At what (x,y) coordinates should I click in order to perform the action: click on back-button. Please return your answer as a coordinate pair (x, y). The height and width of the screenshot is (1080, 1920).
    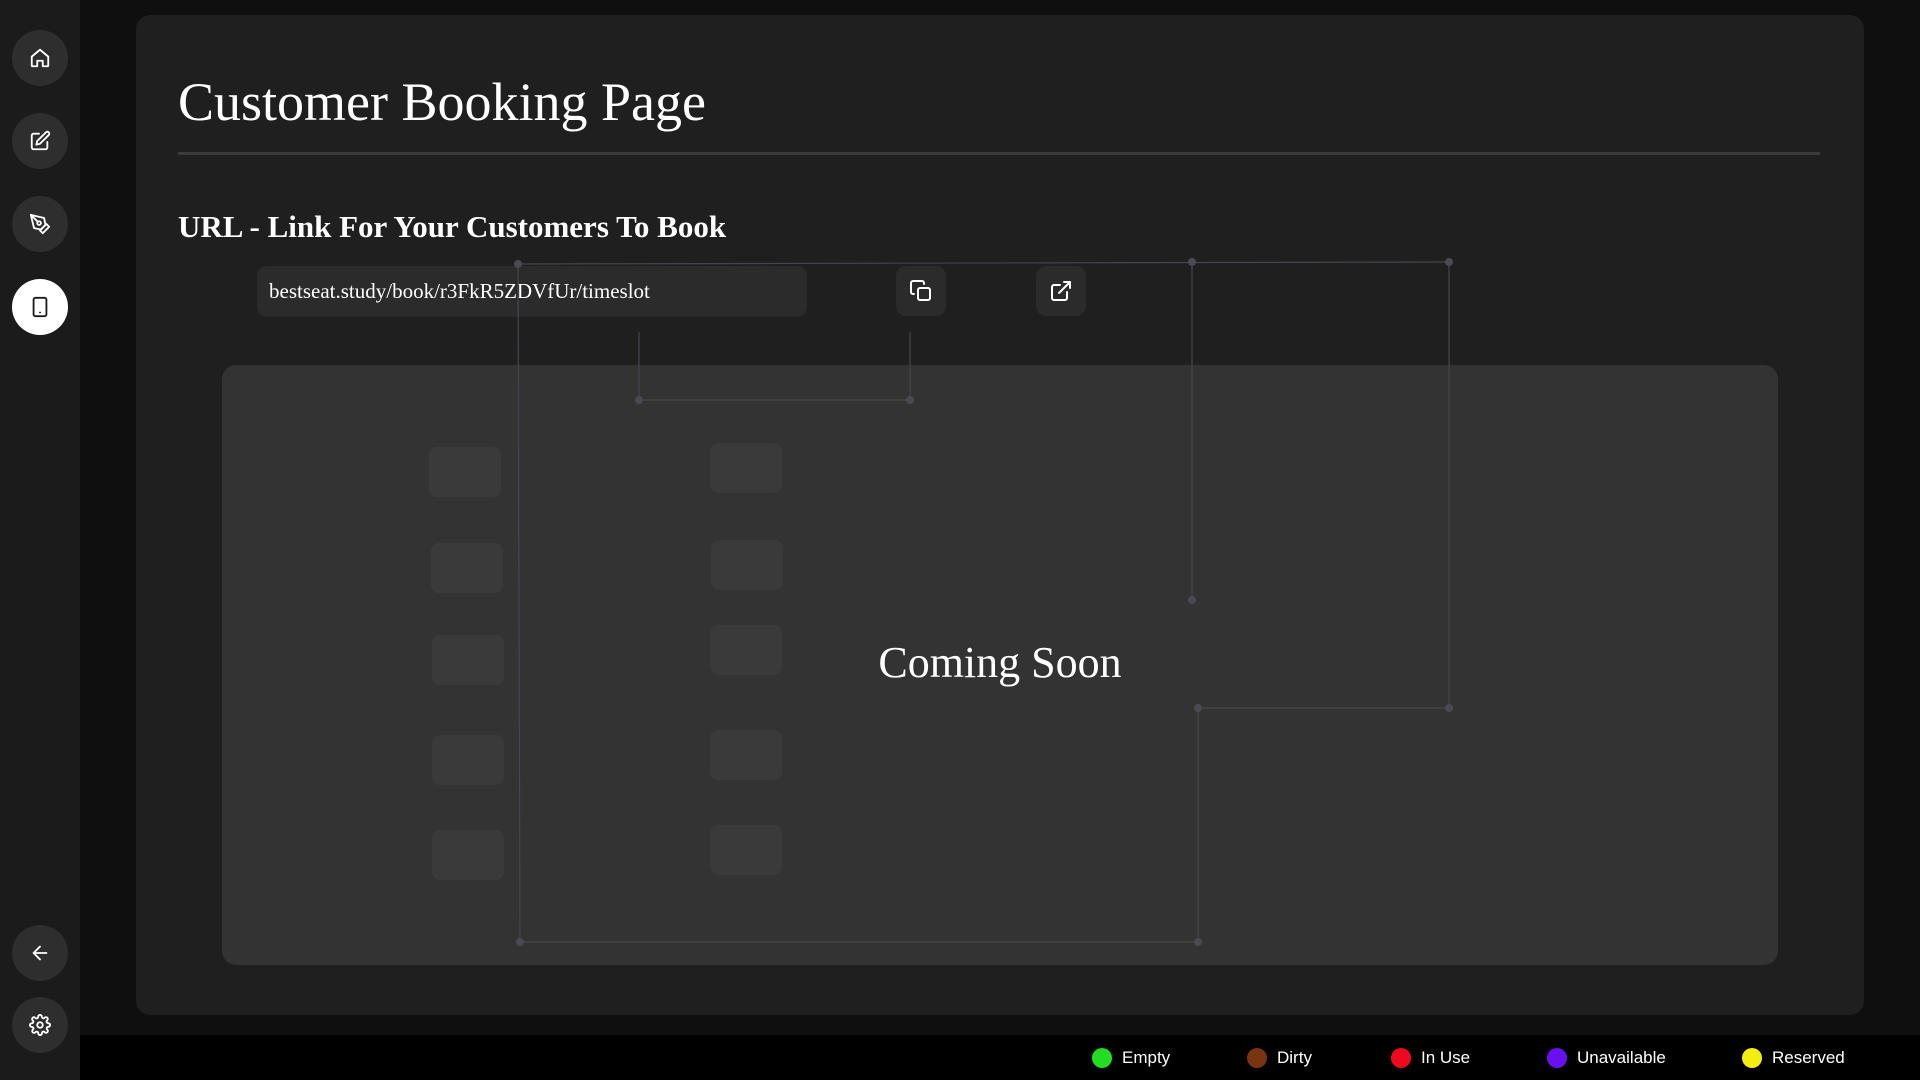
    Looking at the image, I should click on (40, 953).